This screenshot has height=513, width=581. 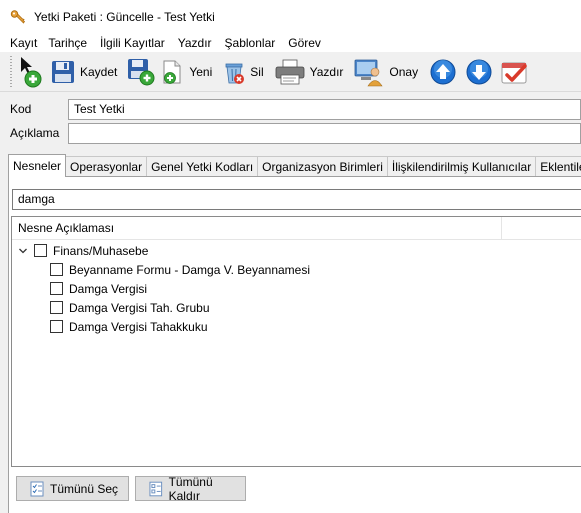 What do you see at coordinates (11, 71) in the screenshot?
I see `toolbar-grip` at bounding box center [11, 71].